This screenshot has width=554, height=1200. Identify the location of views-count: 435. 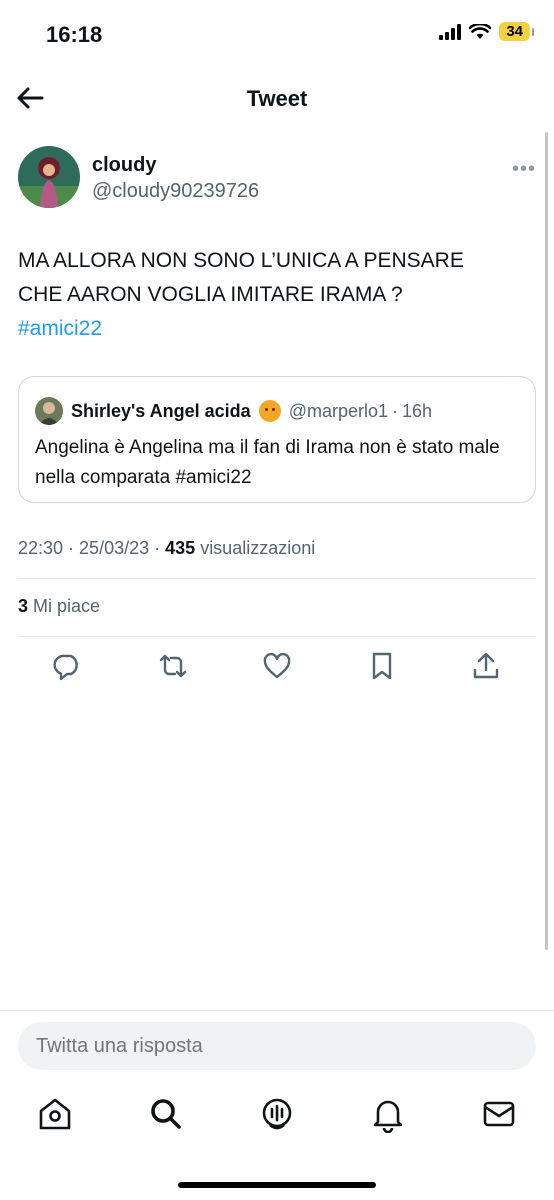
(180, 548).